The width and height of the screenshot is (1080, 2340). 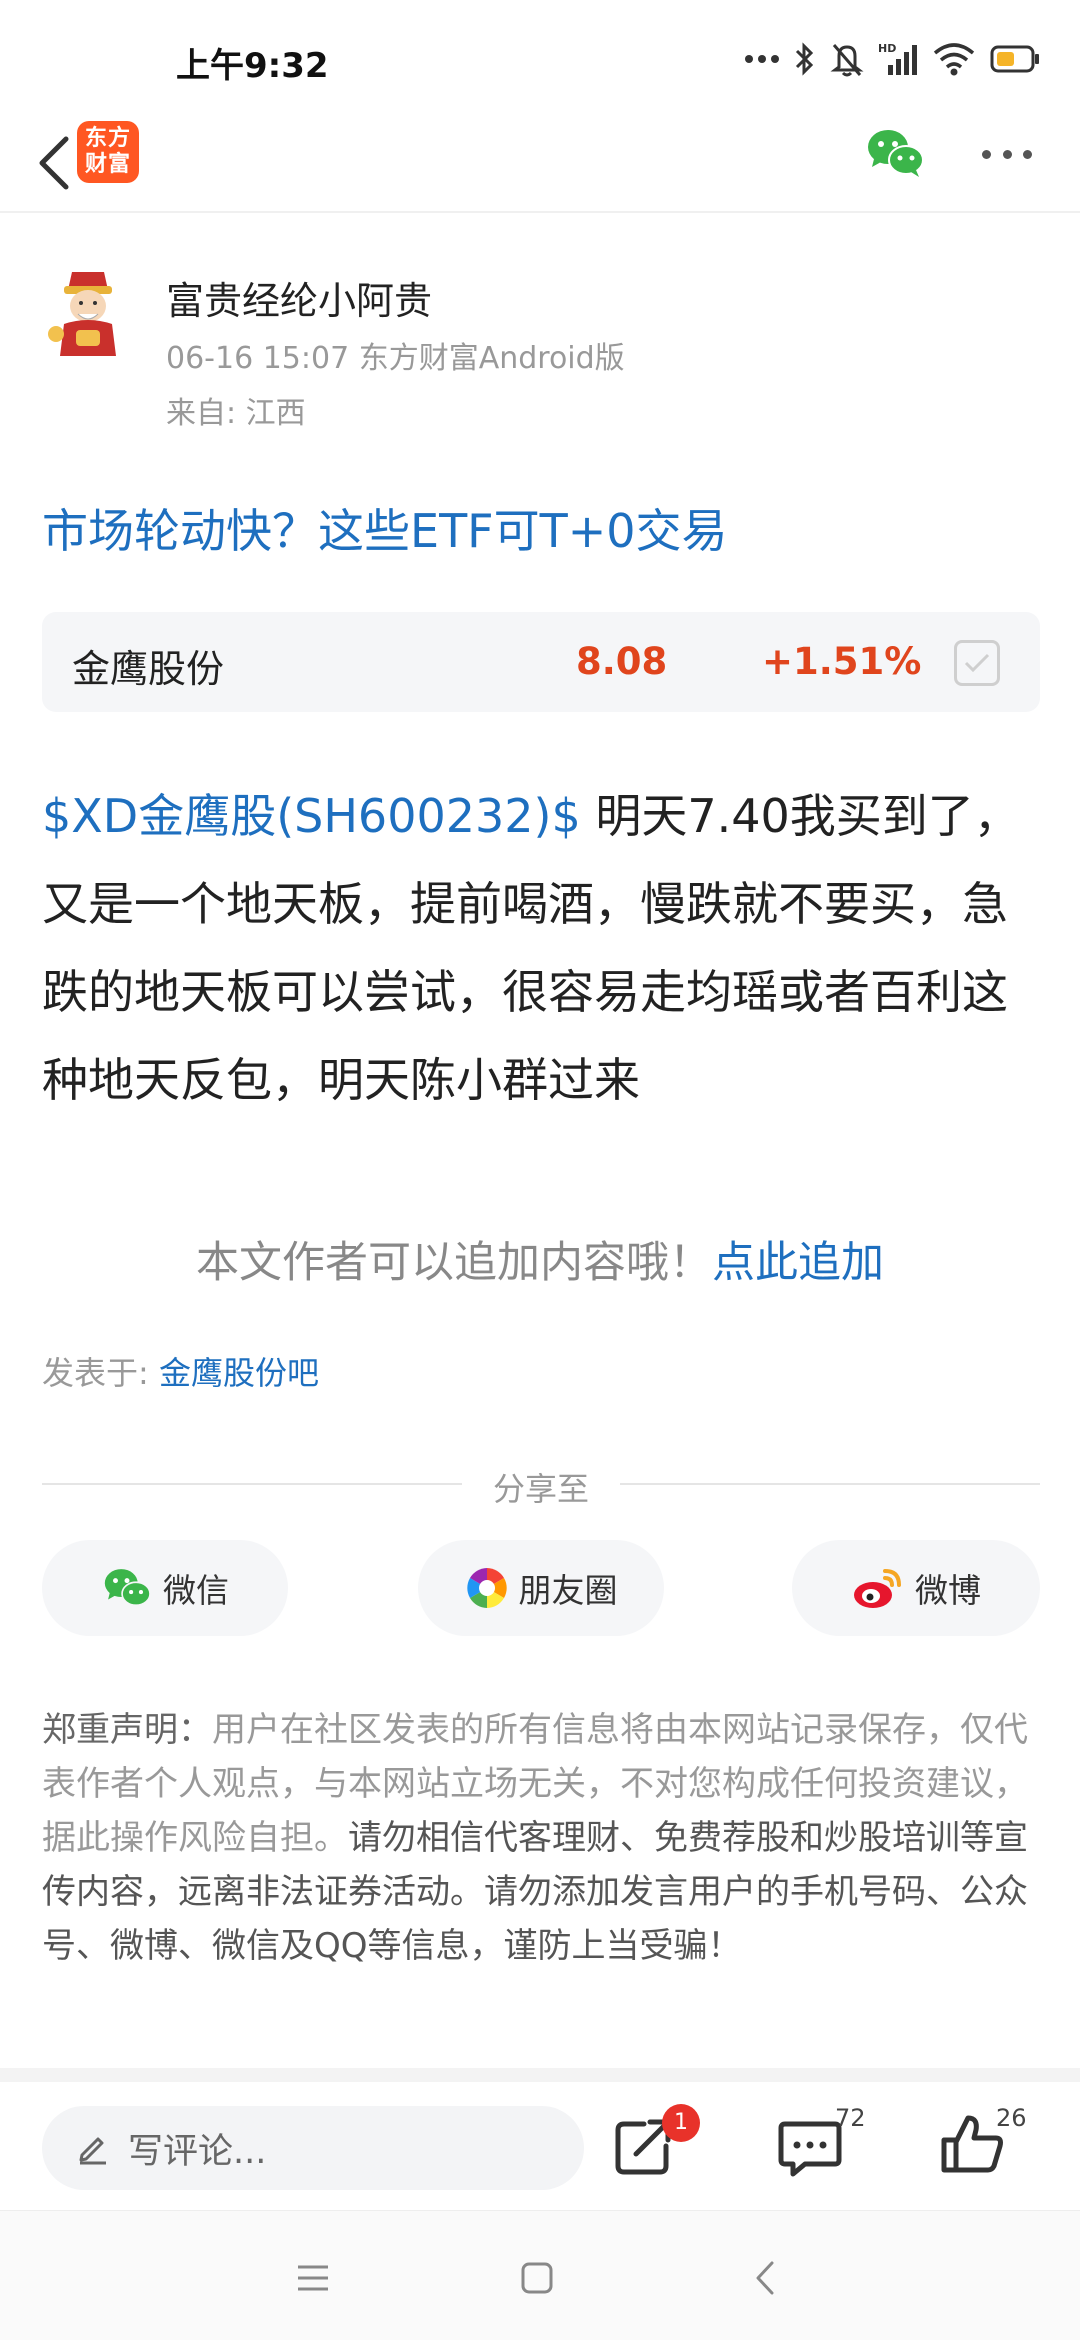 What do you see at coordinates (454, 1263) in the screenshot?
I see `append-prompt-text: 本文作者可以追加内容哦！` at bounding box center [454, 1263].